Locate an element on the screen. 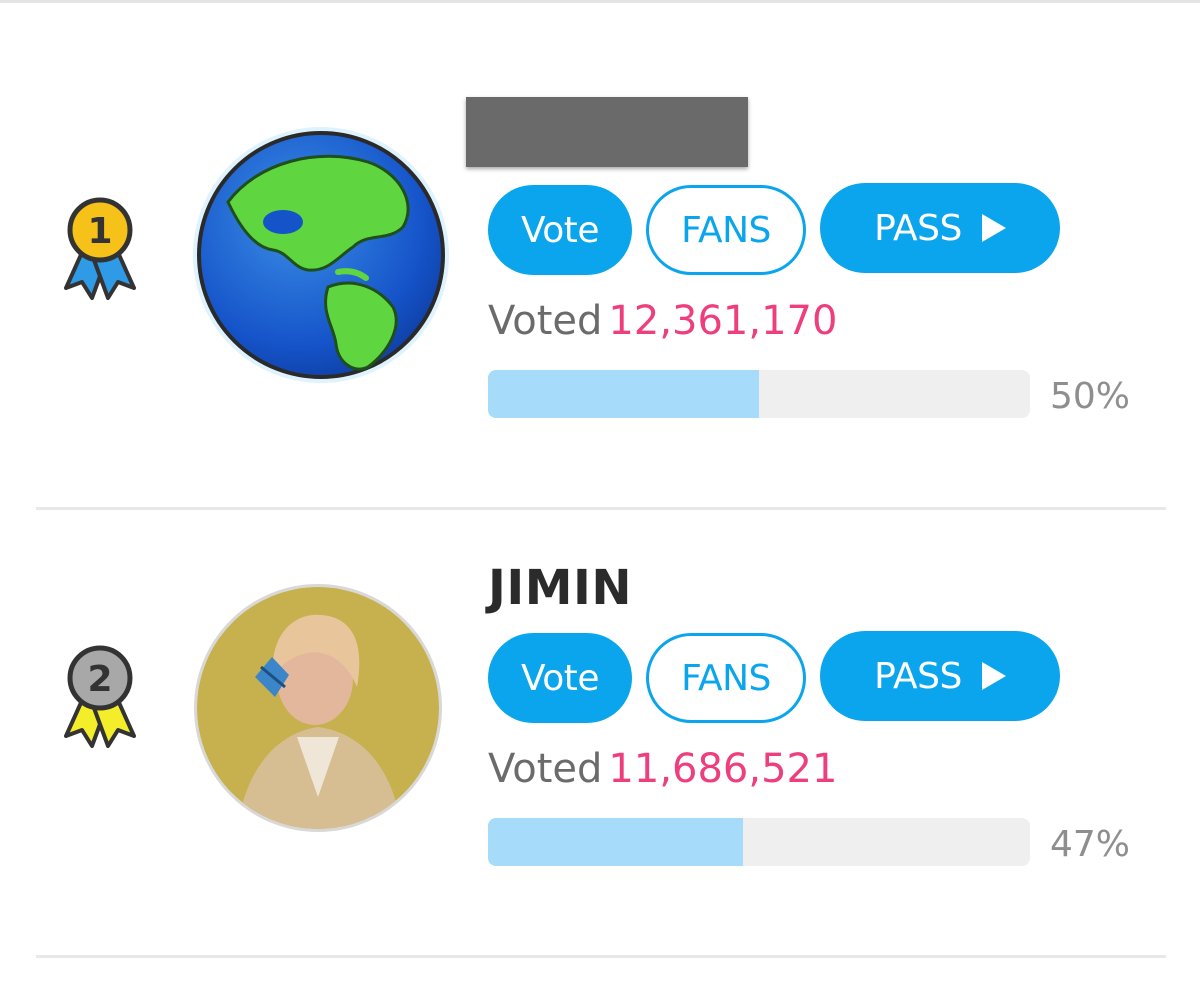 The width and height of the screenshot is (1200, 985). medal-icon: 2 is located at coordinates (100, 696).